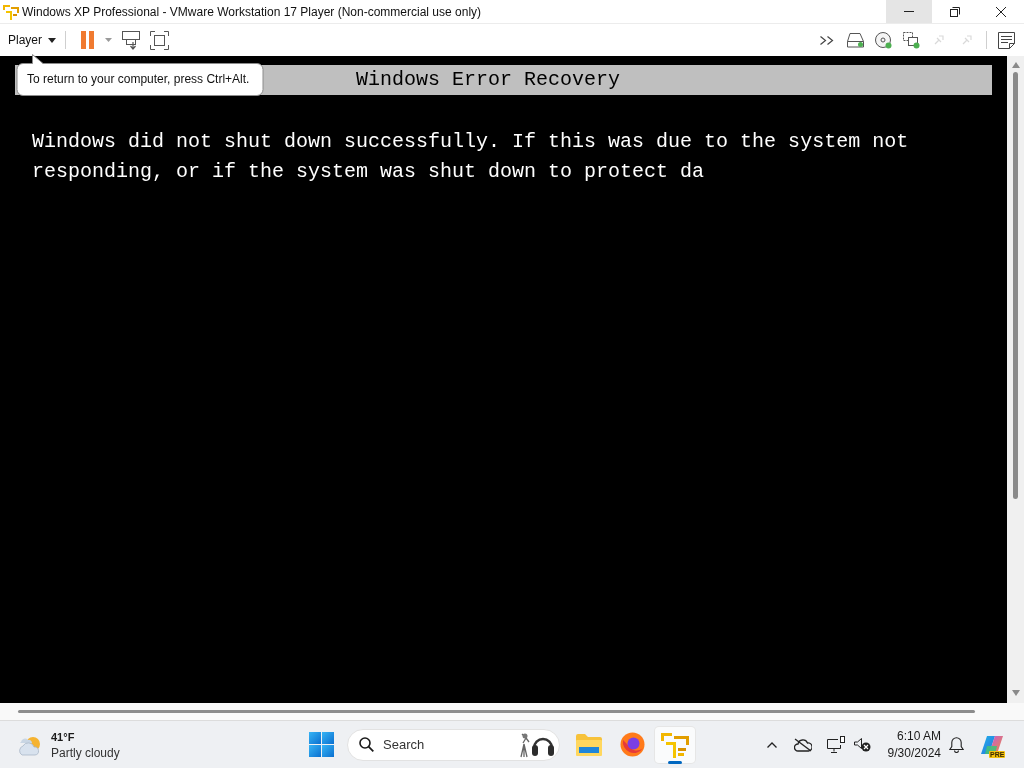  Describe the element at coordinates (11, 11) in the screenshot. I see `app-icon` at that location.